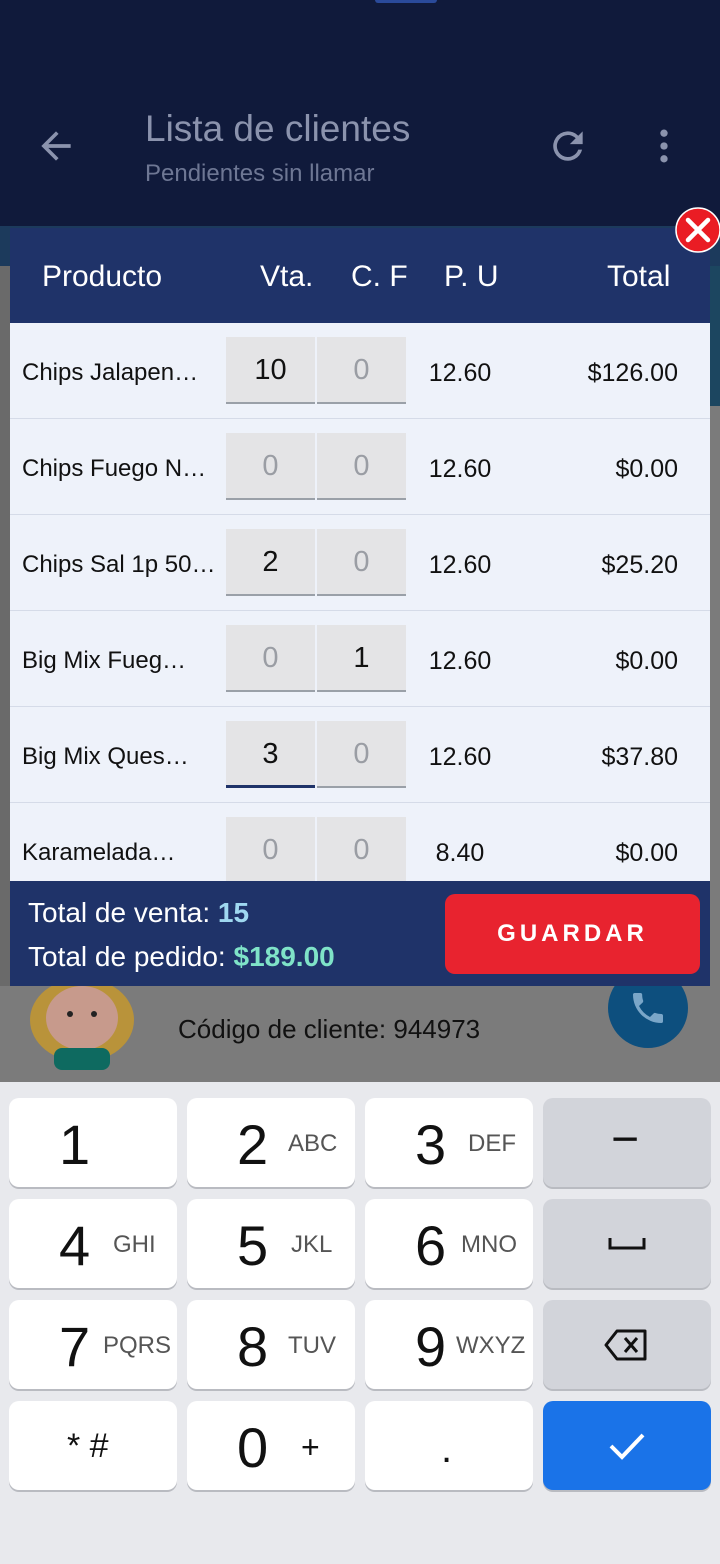 The height and width of the screenshot is (1564, 720). I want to click on total-pedido-label: Total de pedido:, so click(131, 956).